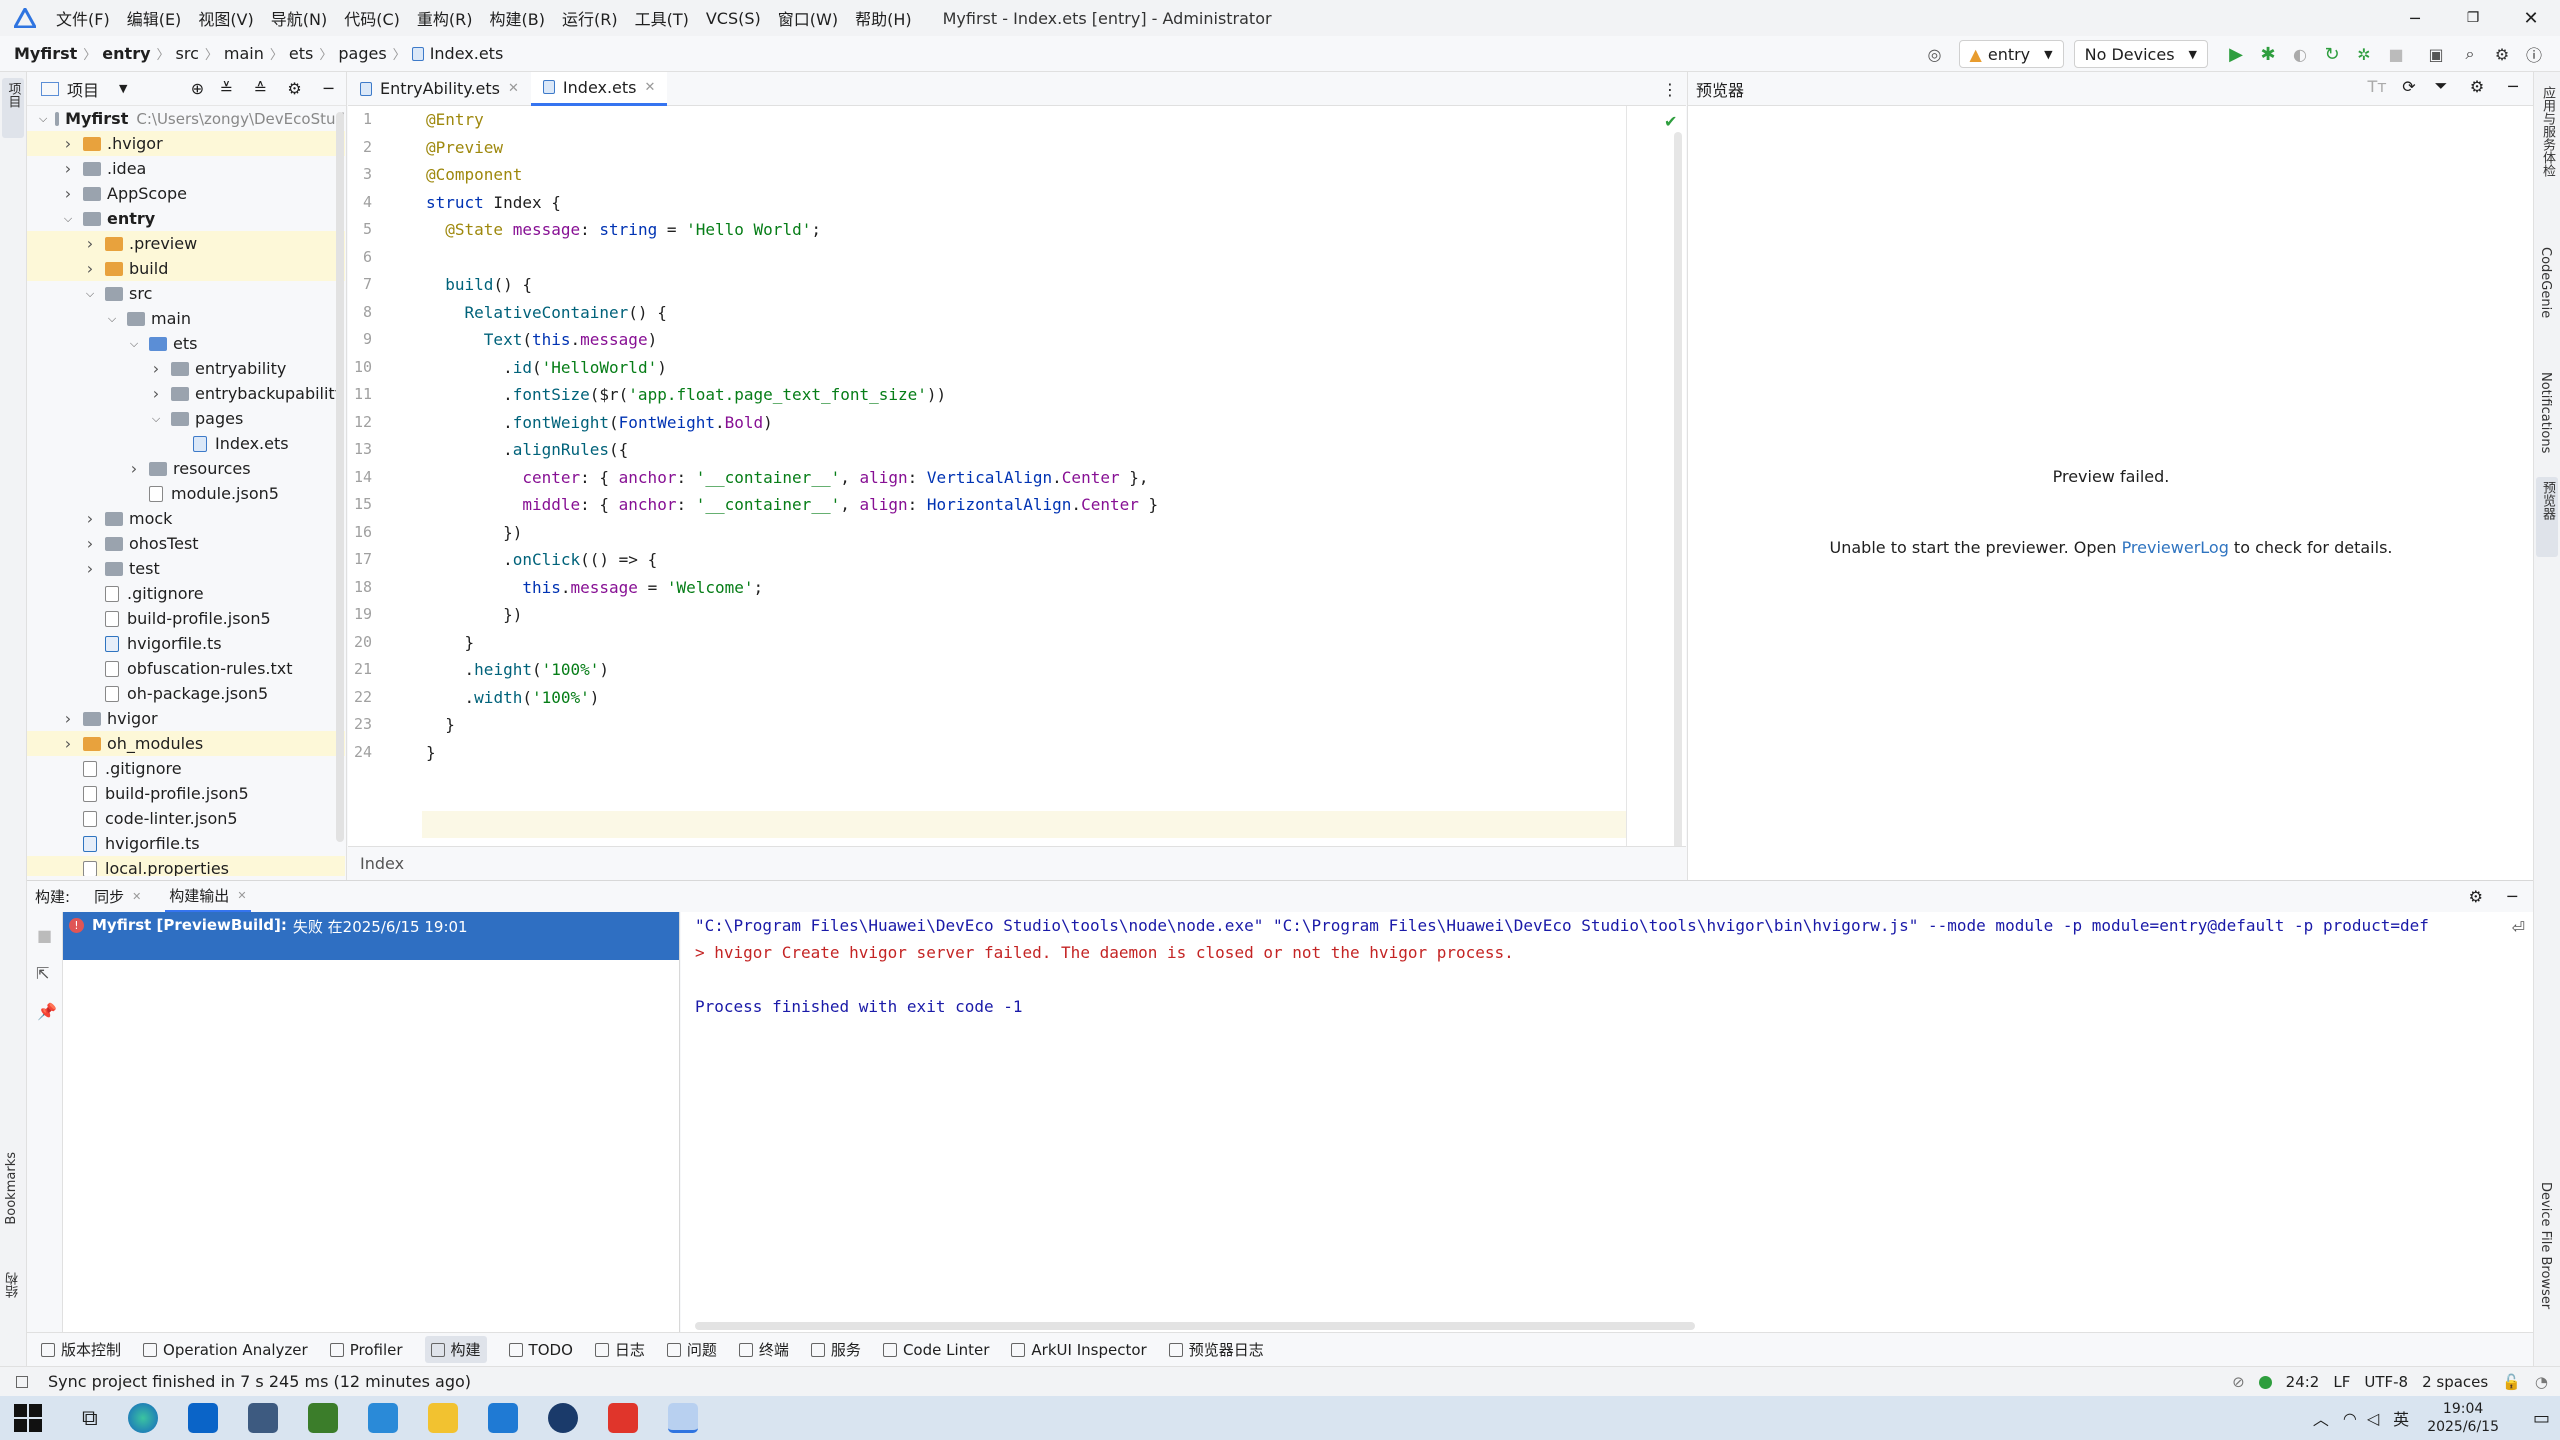  What do you see at coordinates (186, 643) in the screenshot?
I see `tree-node: hvigorfile.ts` at bounding box center [186, 643].